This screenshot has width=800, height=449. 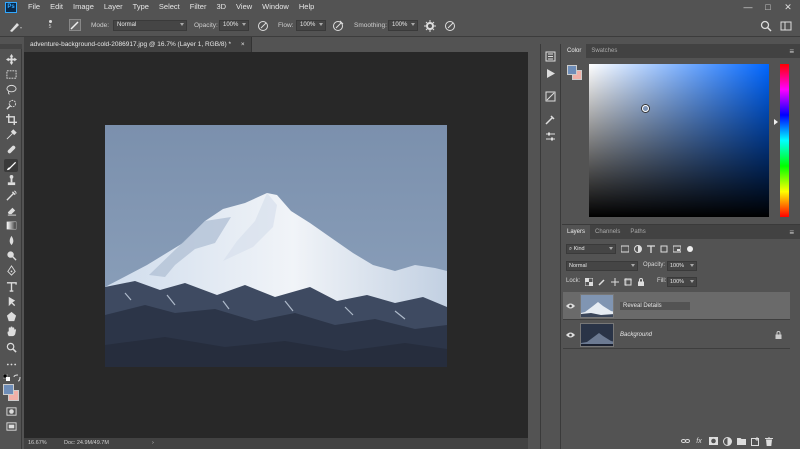 What do you see at coordinates (11, 134) in the screenshot?
I see `eyedropper-tool-icon` at bounding box center [11, 134].